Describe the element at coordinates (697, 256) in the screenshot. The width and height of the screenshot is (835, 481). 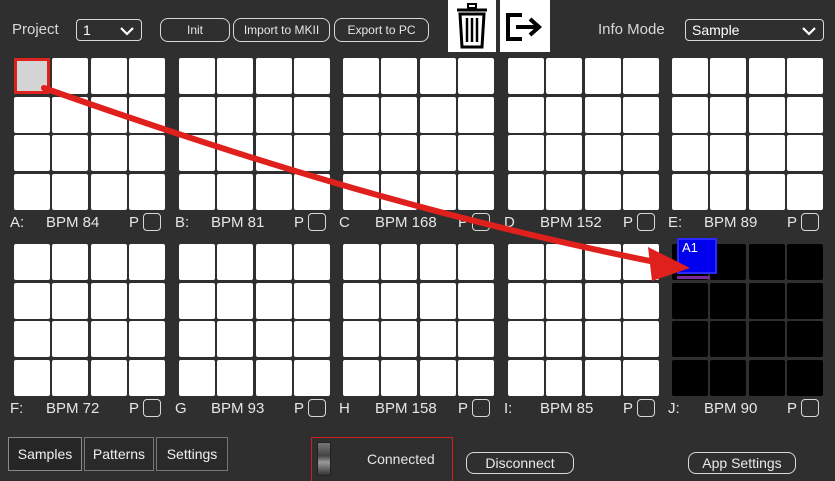
I see `dropped-pad-a1: A1` at that location.